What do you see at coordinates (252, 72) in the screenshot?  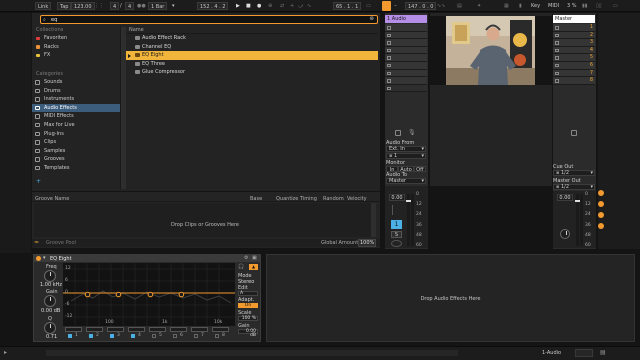 I see `result-glue-compressor: Glue Compressor` at bounding box center [252, 72].